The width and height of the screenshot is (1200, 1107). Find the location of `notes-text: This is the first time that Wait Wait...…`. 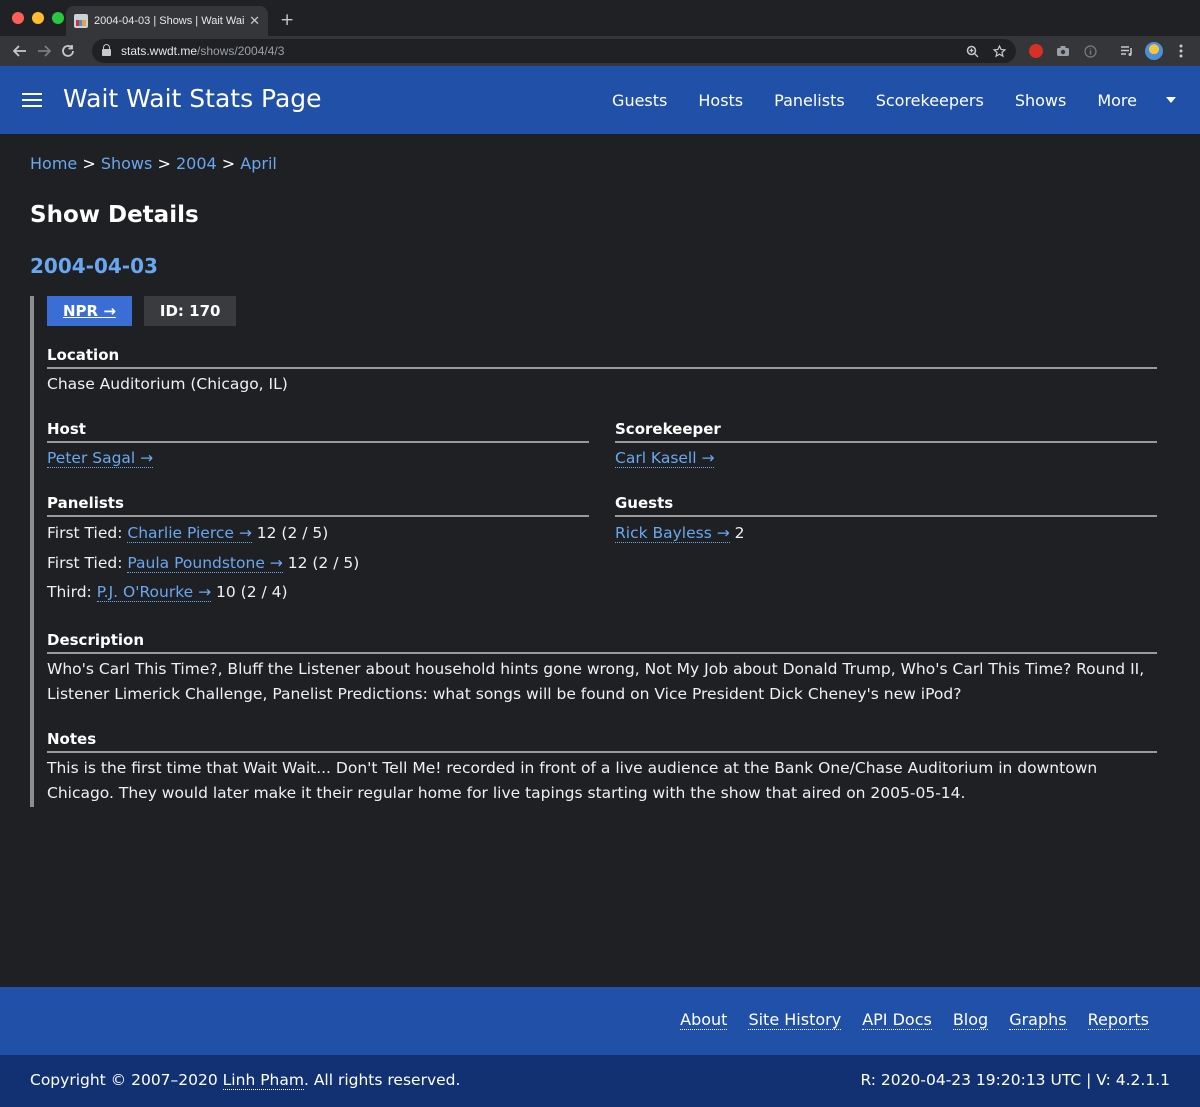

notes-text: This is the first time that Wait Wait...… is located at coordinates (572, 780).